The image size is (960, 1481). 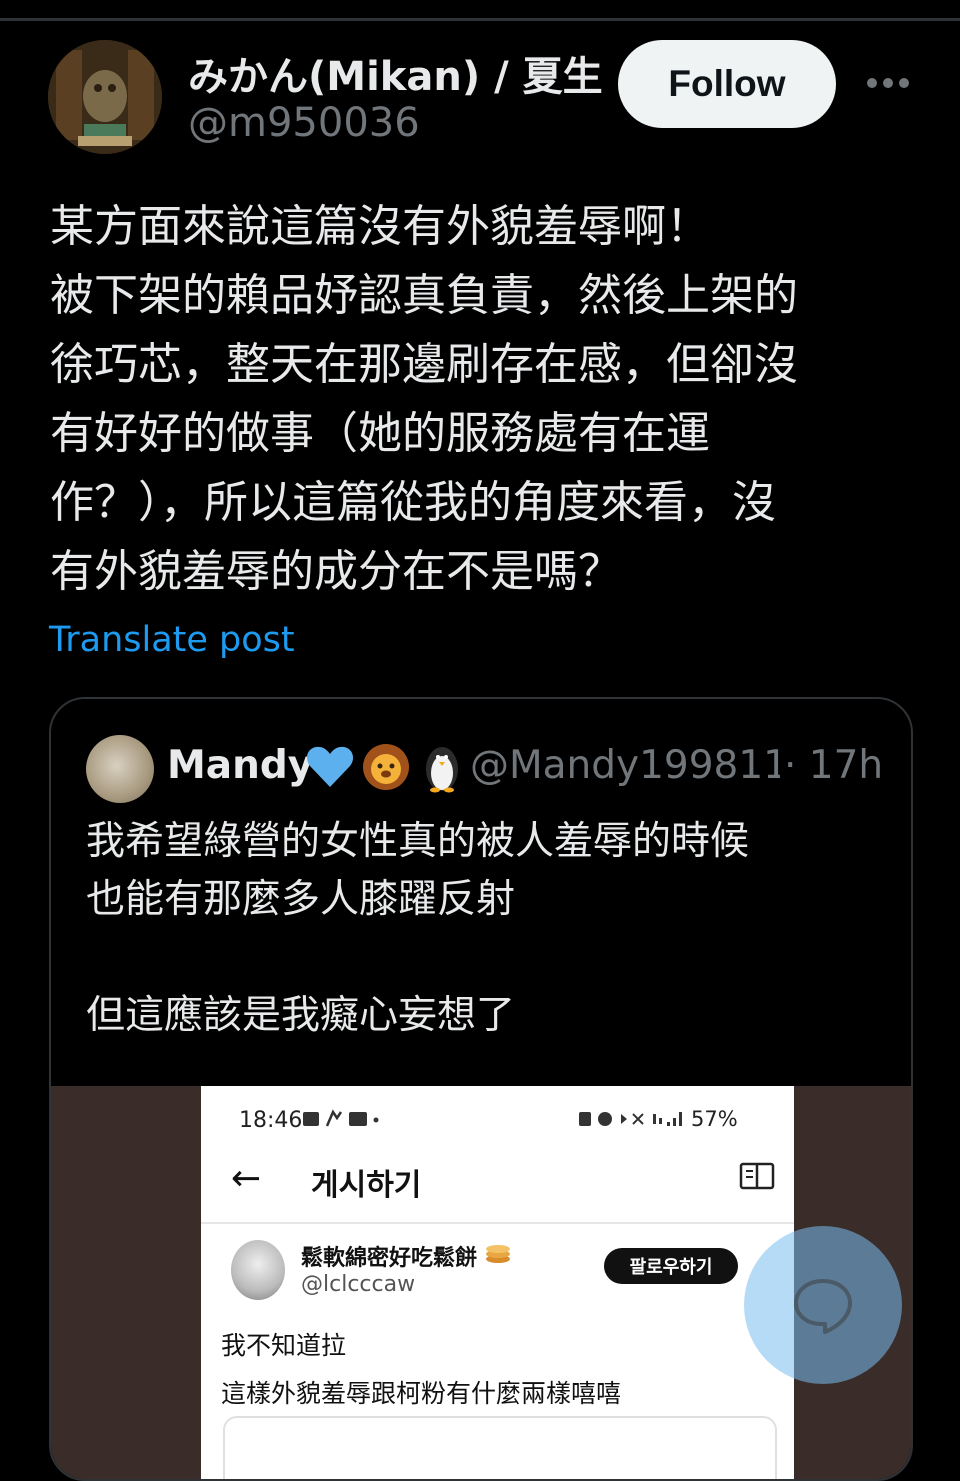 What do you see at coordinates (389, 1258) in the screenshot?
I see `inner-author-name-text: 鬆軟綿密好吃鬆餅` at bounding box center [389, 1258].